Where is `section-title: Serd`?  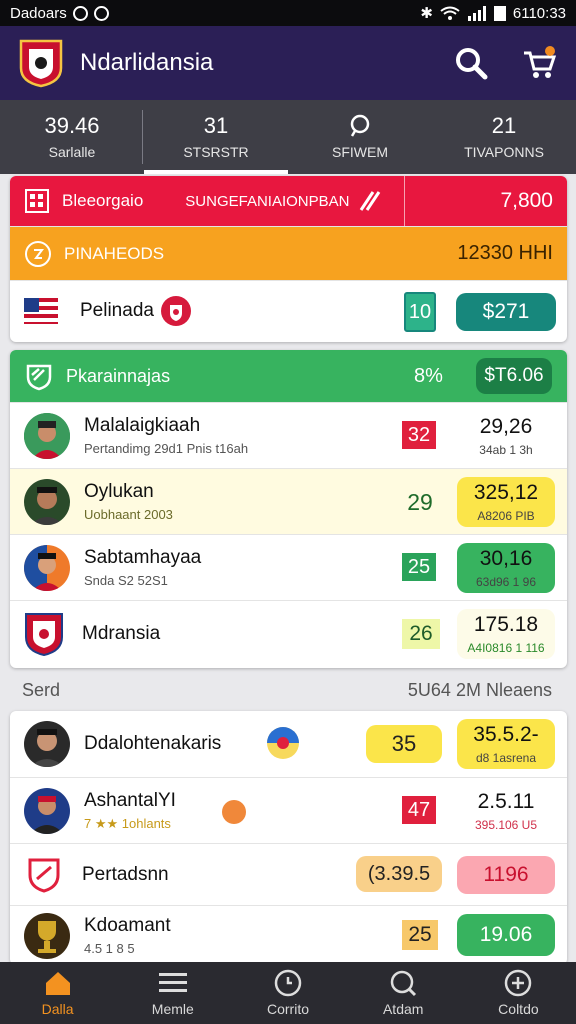 section-title: Serd is located at coordinates (41, 690).